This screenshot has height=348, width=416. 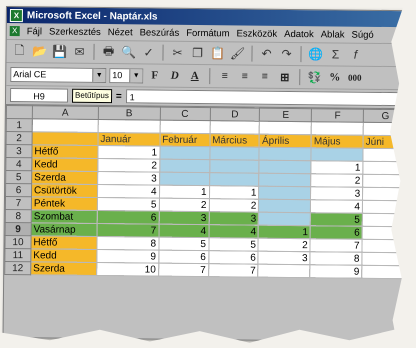 I want to click on row-header: 2, so click(x=19, y=138).